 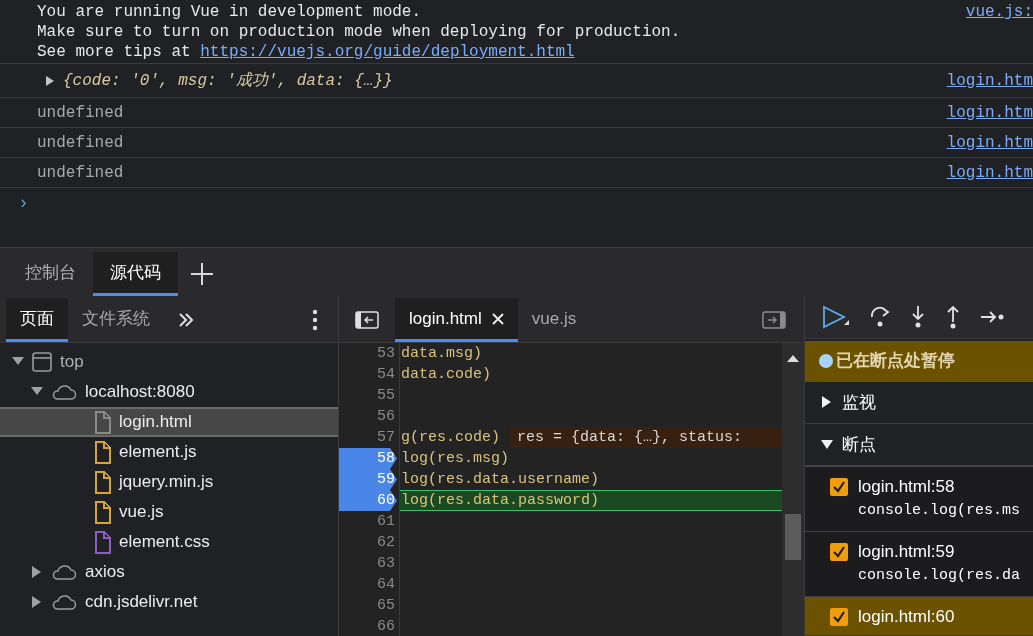 I want to click on tree-item: top, so click(x=169, y=362).